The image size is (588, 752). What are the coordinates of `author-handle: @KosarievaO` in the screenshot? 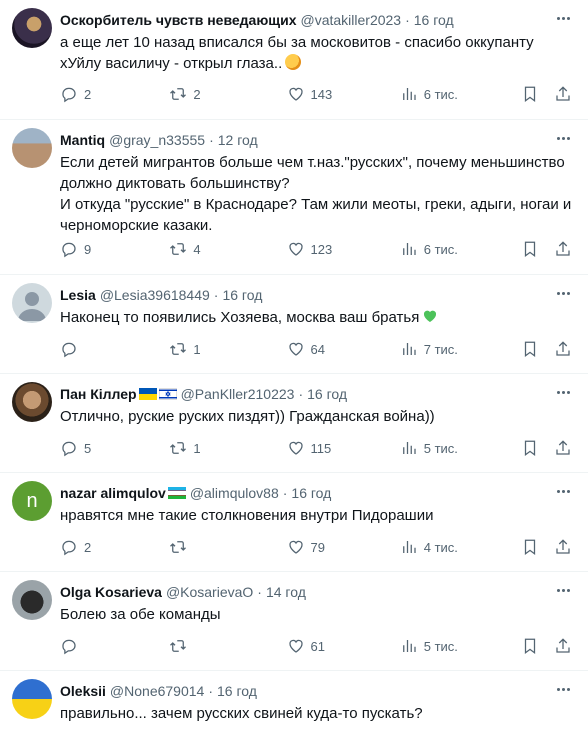 It's located at (209, 592).